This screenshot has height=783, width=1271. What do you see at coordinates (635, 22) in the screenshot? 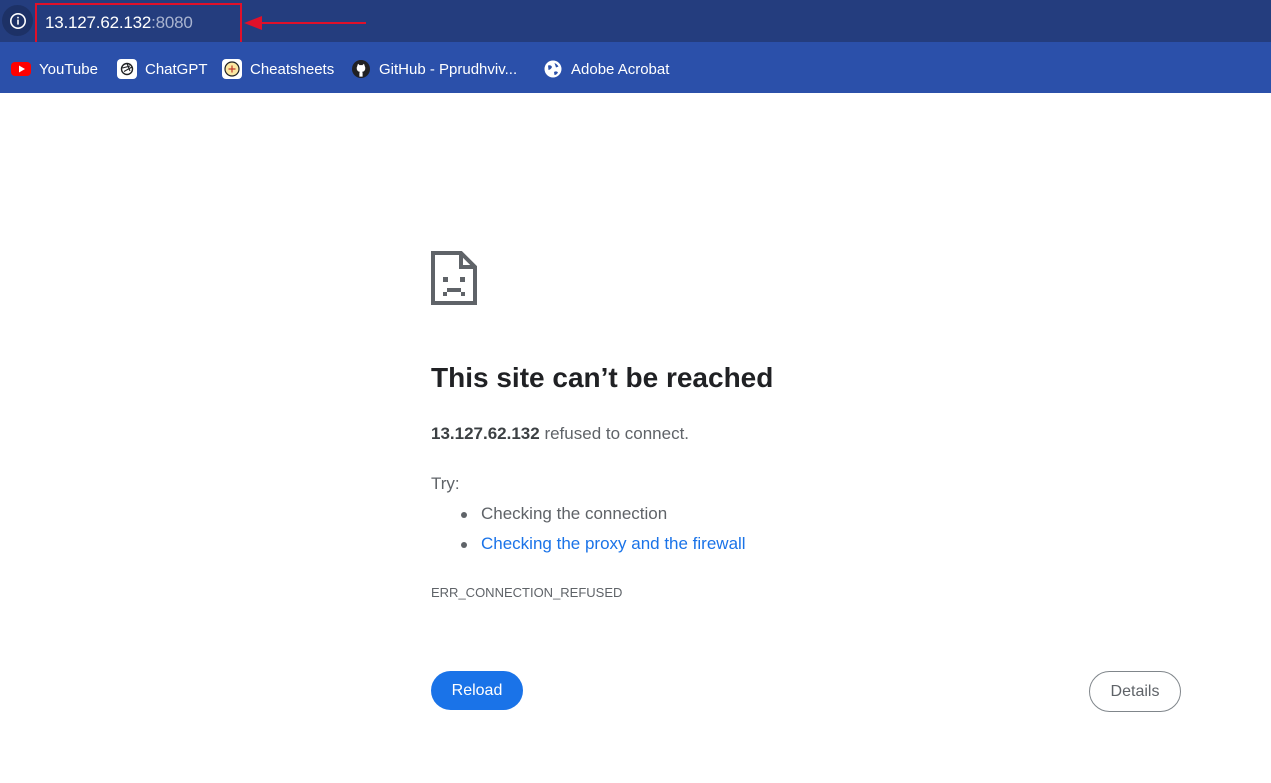
I see `address-bar: 13.127.62.132:8080` at bounding box center [635, 22].